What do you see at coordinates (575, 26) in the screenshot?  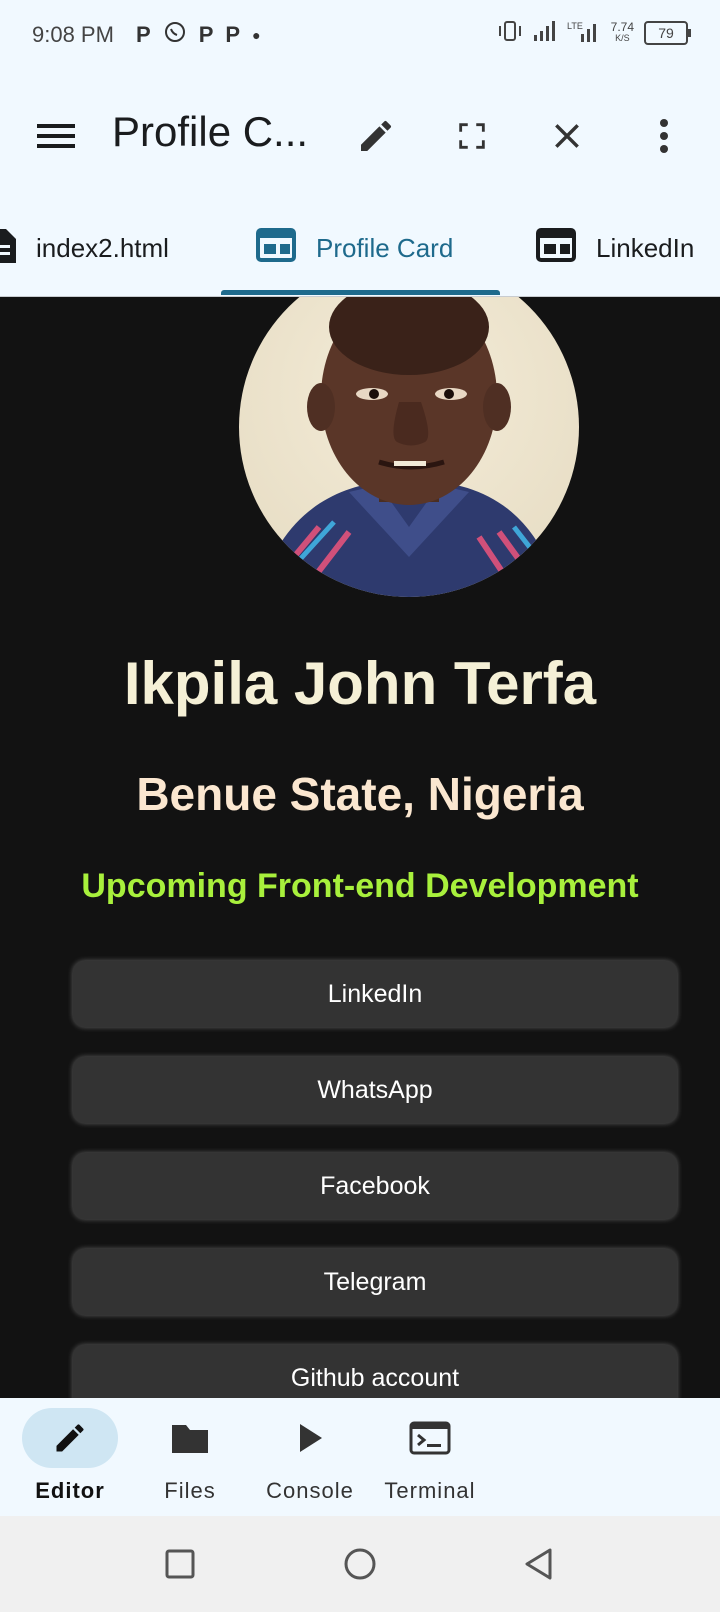 I see `svg-text: LTE` at bounding box center [575, 26].